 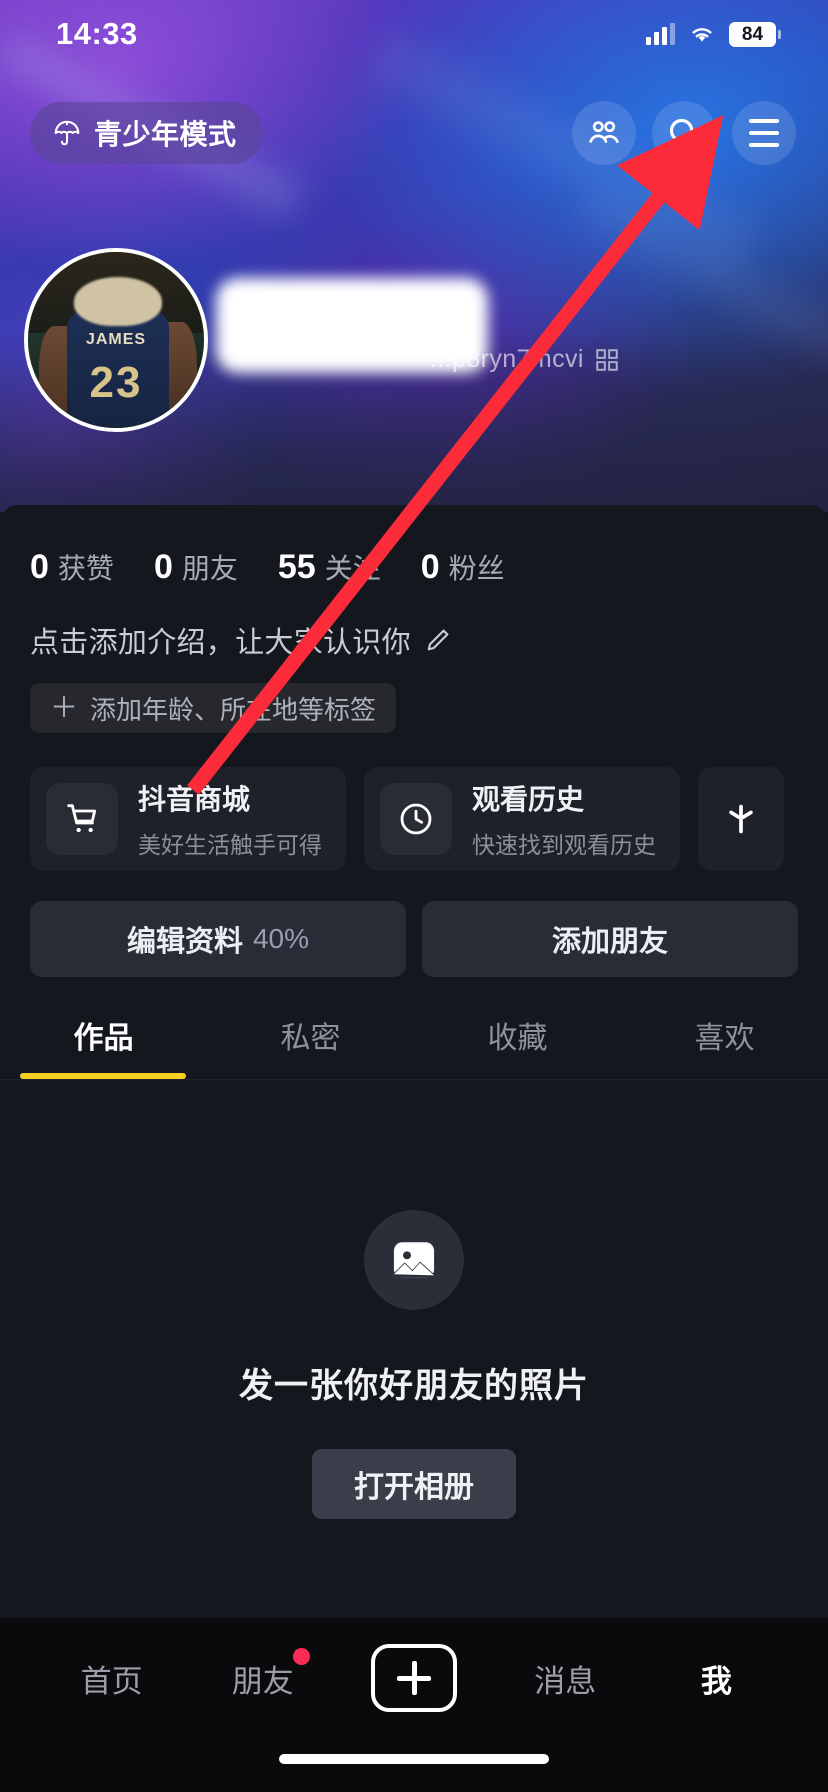 I want to click on image-placeholder-icon, so click(x=414, y=1260).